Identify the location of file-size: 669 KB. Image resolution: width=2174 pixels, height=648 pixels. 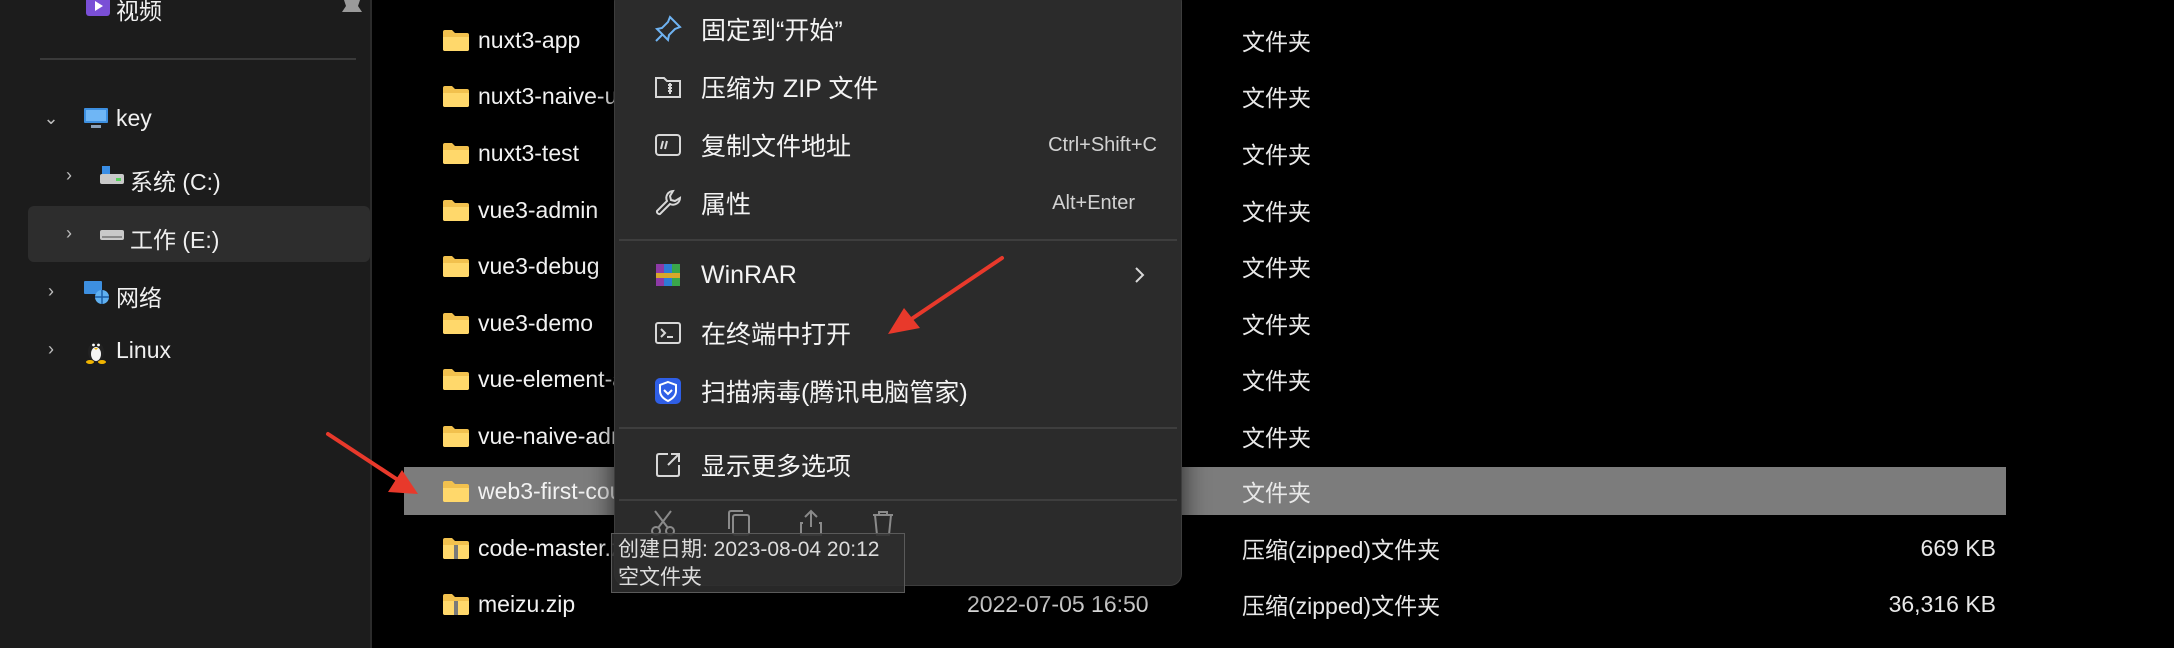
(1958, 547).